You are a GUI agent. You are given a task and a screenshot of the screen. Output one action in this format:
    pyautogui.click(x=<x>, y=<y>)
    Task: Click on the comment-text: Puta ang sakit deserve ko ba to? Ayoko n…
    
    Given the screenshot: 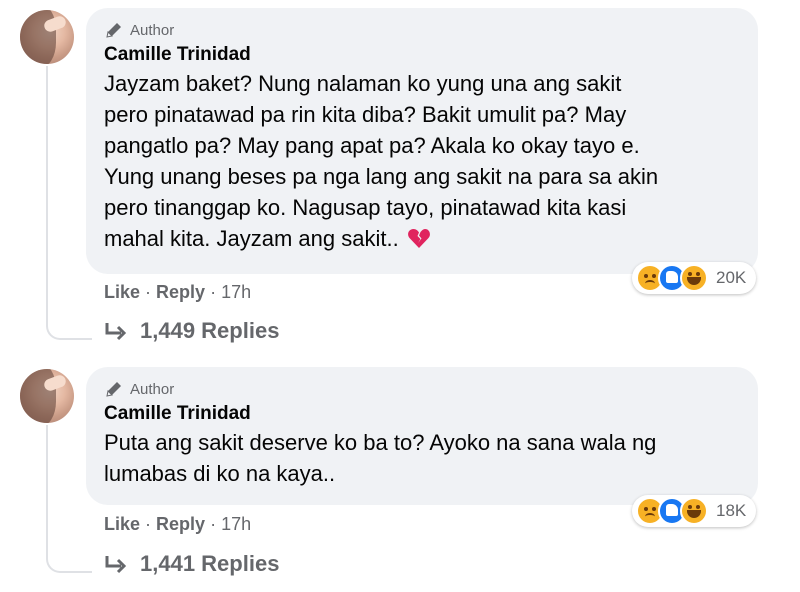 What is the action you would take?
    pyautogui.click(x=380, y=458)
    